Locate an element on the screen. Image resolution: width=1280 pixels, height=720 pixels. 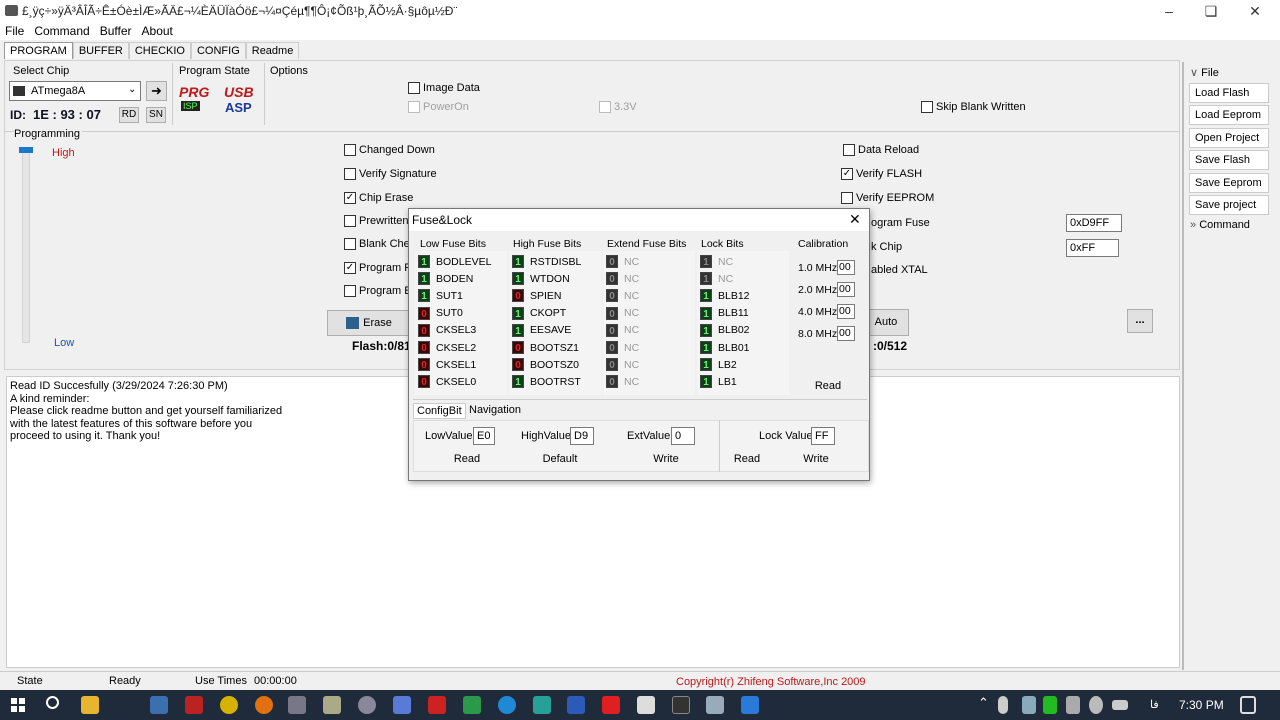
verify-eeprom-checkbox: Verify EEPROM is located at coordinates (887, 198).